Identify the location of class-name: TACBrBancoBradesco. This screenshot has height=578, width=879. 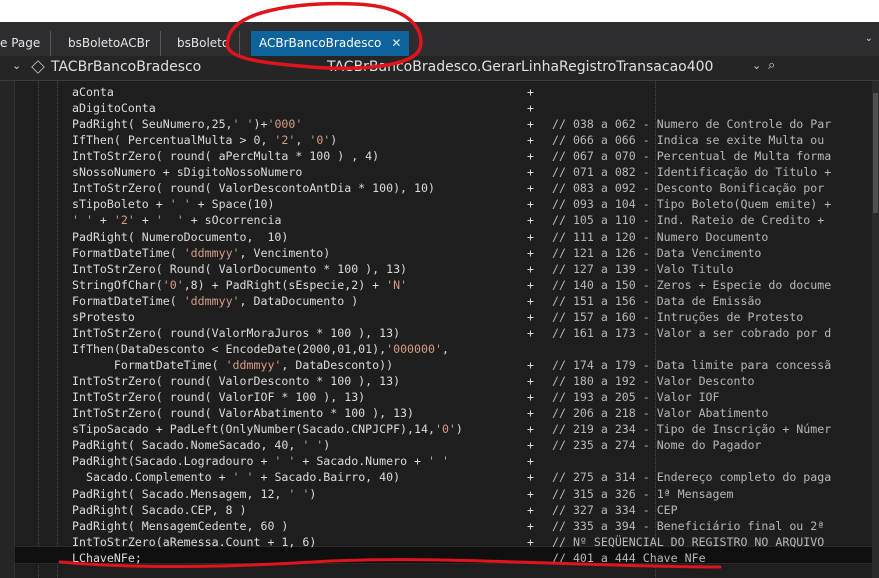
(126, 67).